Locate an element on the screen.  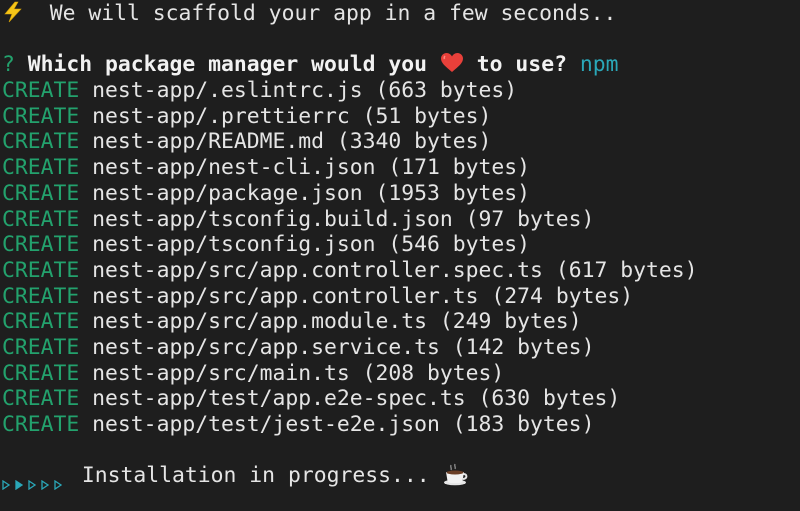
file-row: CREATE nest-app/.prettierrc (51 bytes) is located at coordinates (401, 117).